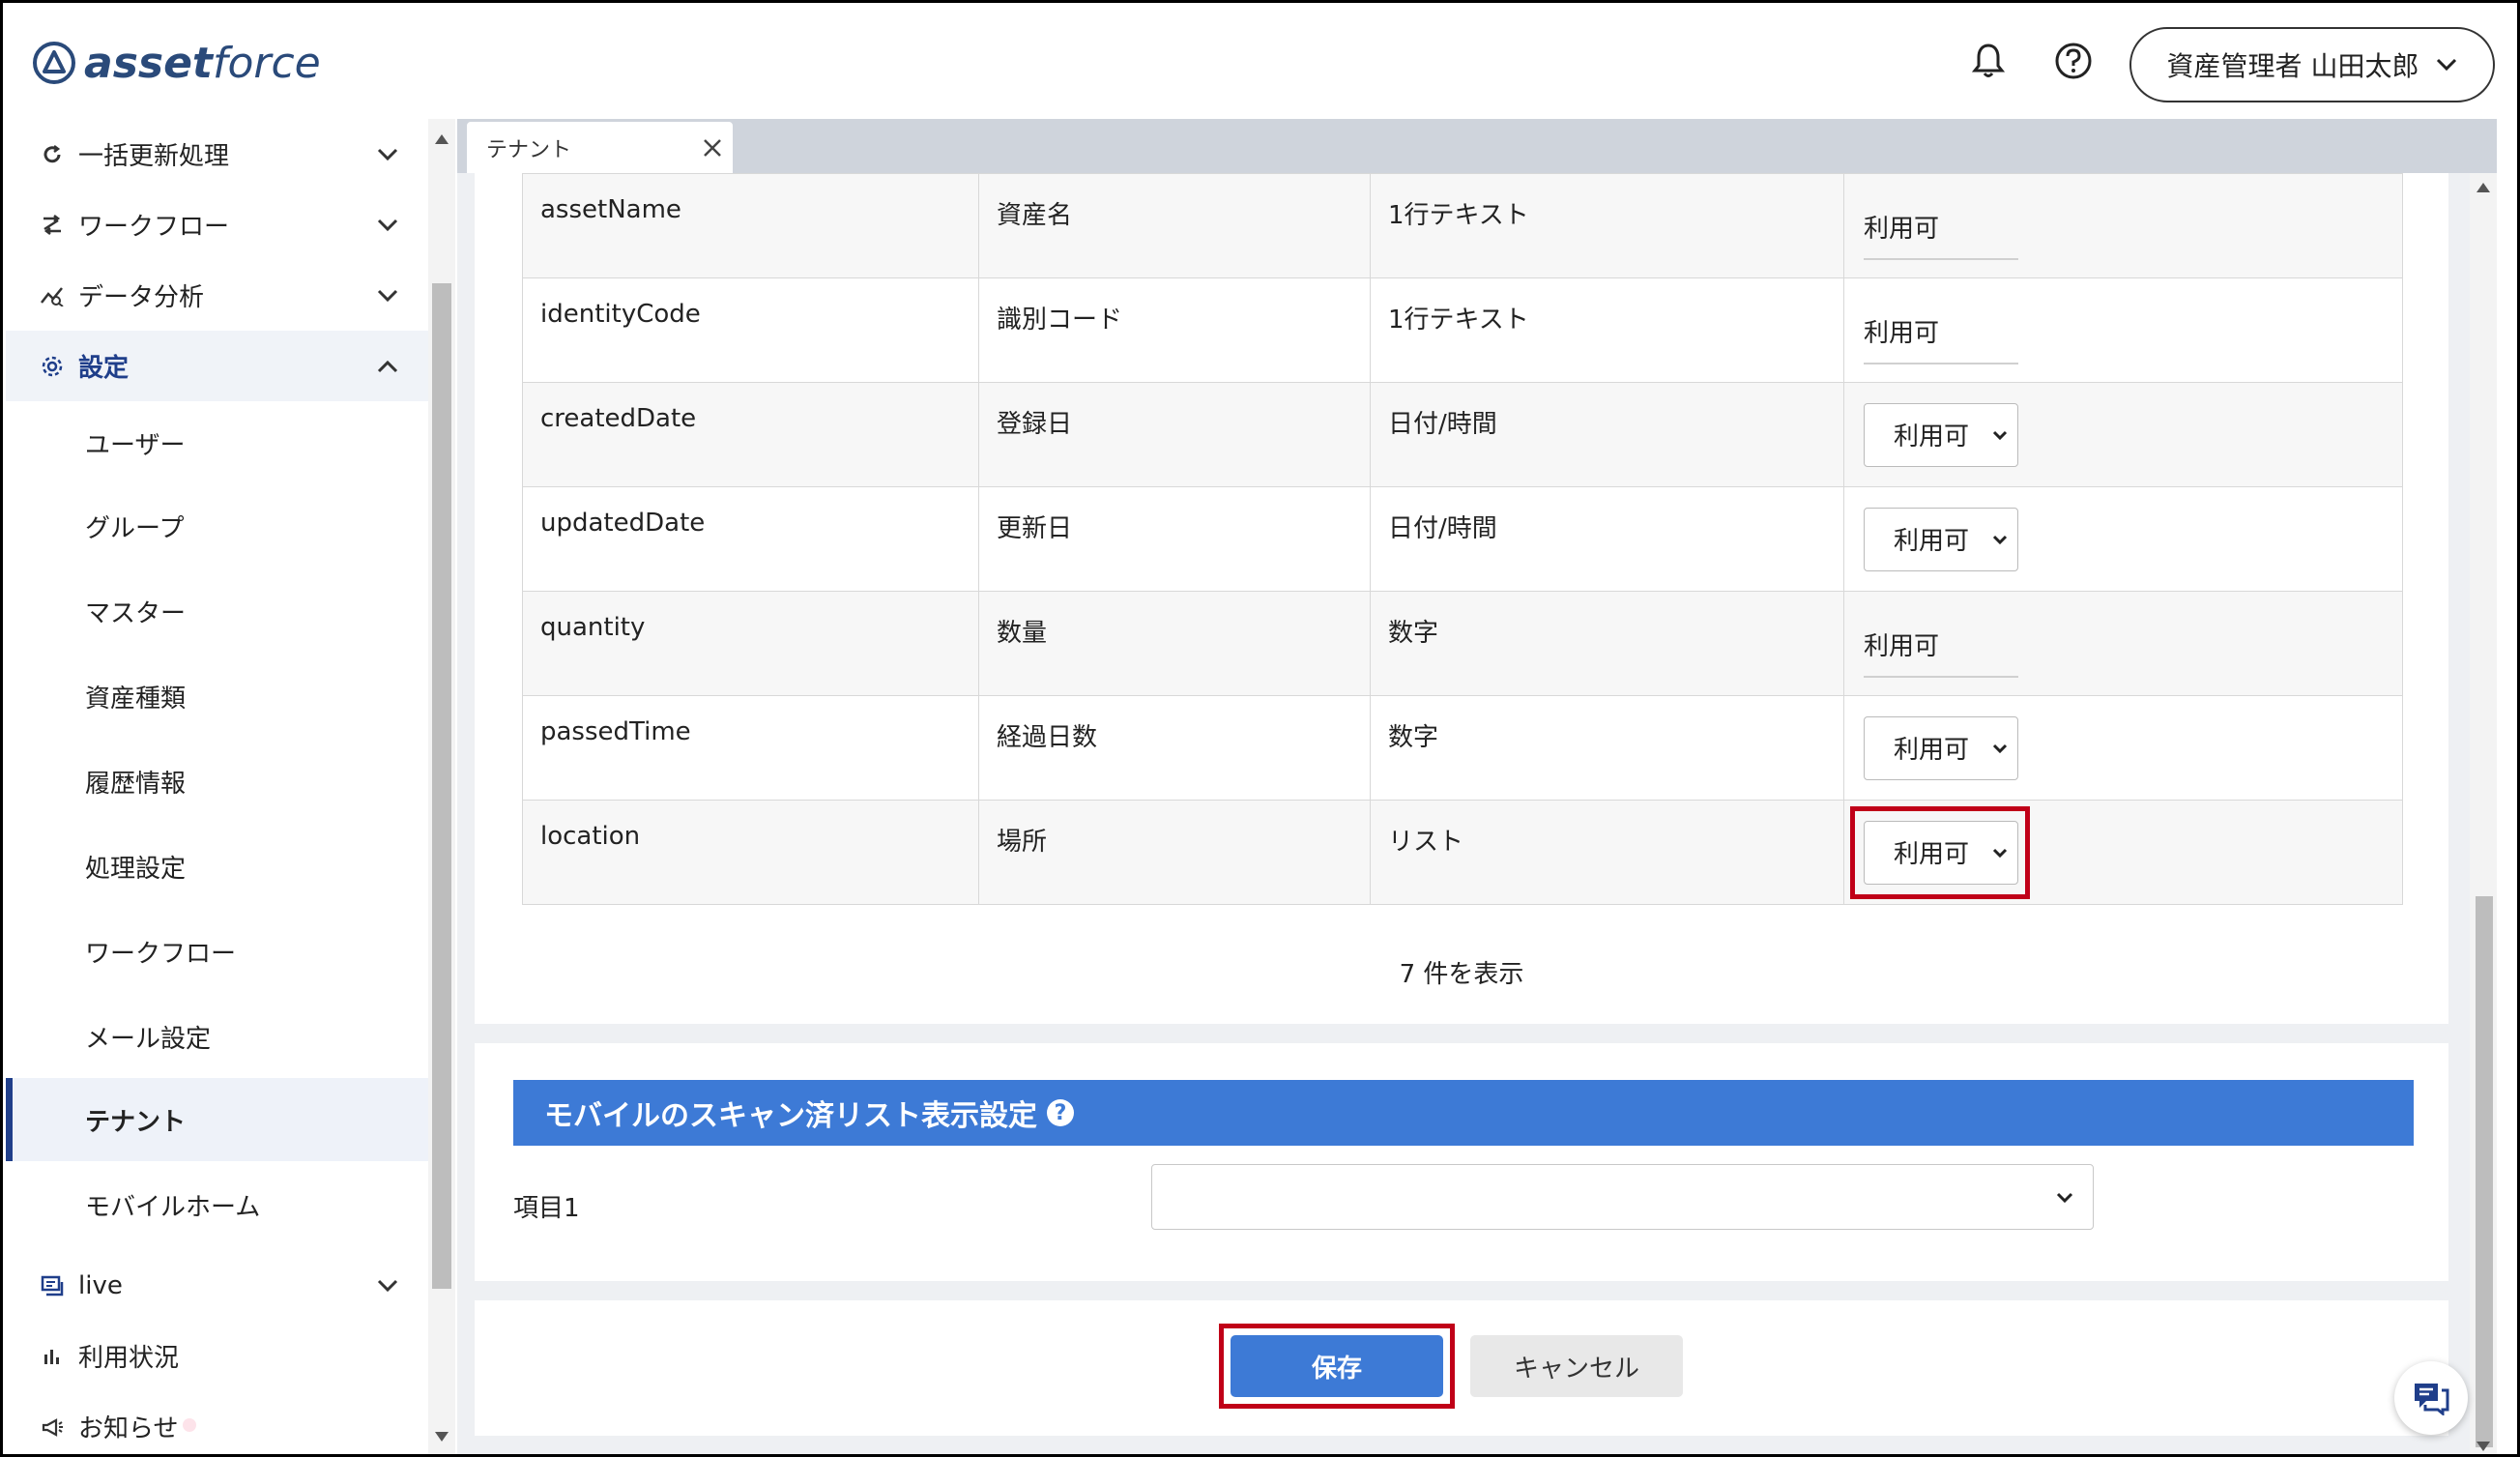 This screenshot has height=1457, width=2520. Describe the element at coordinates (791, 1116) in the screenshot. I see `section-title: モバイルのスキャン済リスト表示設定` at that location.